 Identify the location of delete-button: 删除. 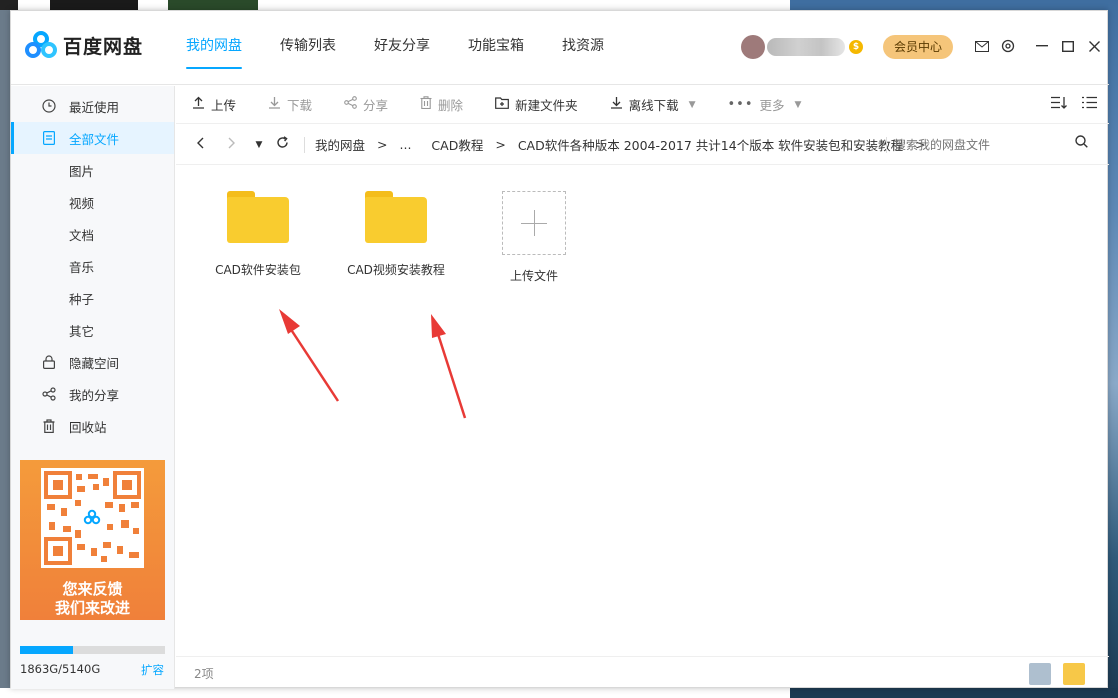
(441, 104).